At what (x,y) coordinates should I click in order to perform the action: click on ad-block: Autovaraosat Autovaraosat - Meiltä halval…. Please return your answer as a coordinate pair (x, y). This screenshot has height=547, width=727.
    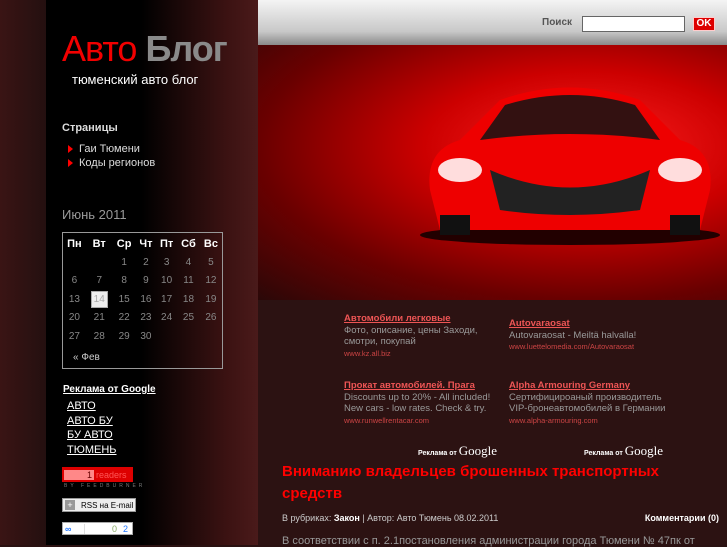
    Looking at the image, I should click on (594, 335).